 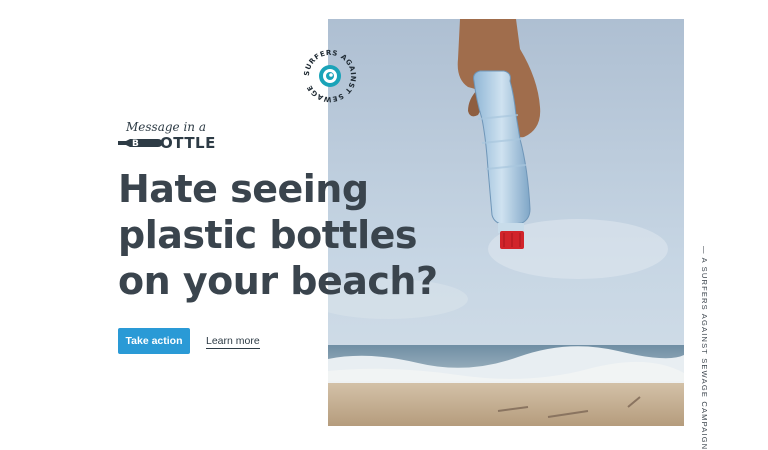 What do you see at coordinates (278, 281) in the screenshot?
I see `headline-line: on your beach?` at bounding box center [278, 281].